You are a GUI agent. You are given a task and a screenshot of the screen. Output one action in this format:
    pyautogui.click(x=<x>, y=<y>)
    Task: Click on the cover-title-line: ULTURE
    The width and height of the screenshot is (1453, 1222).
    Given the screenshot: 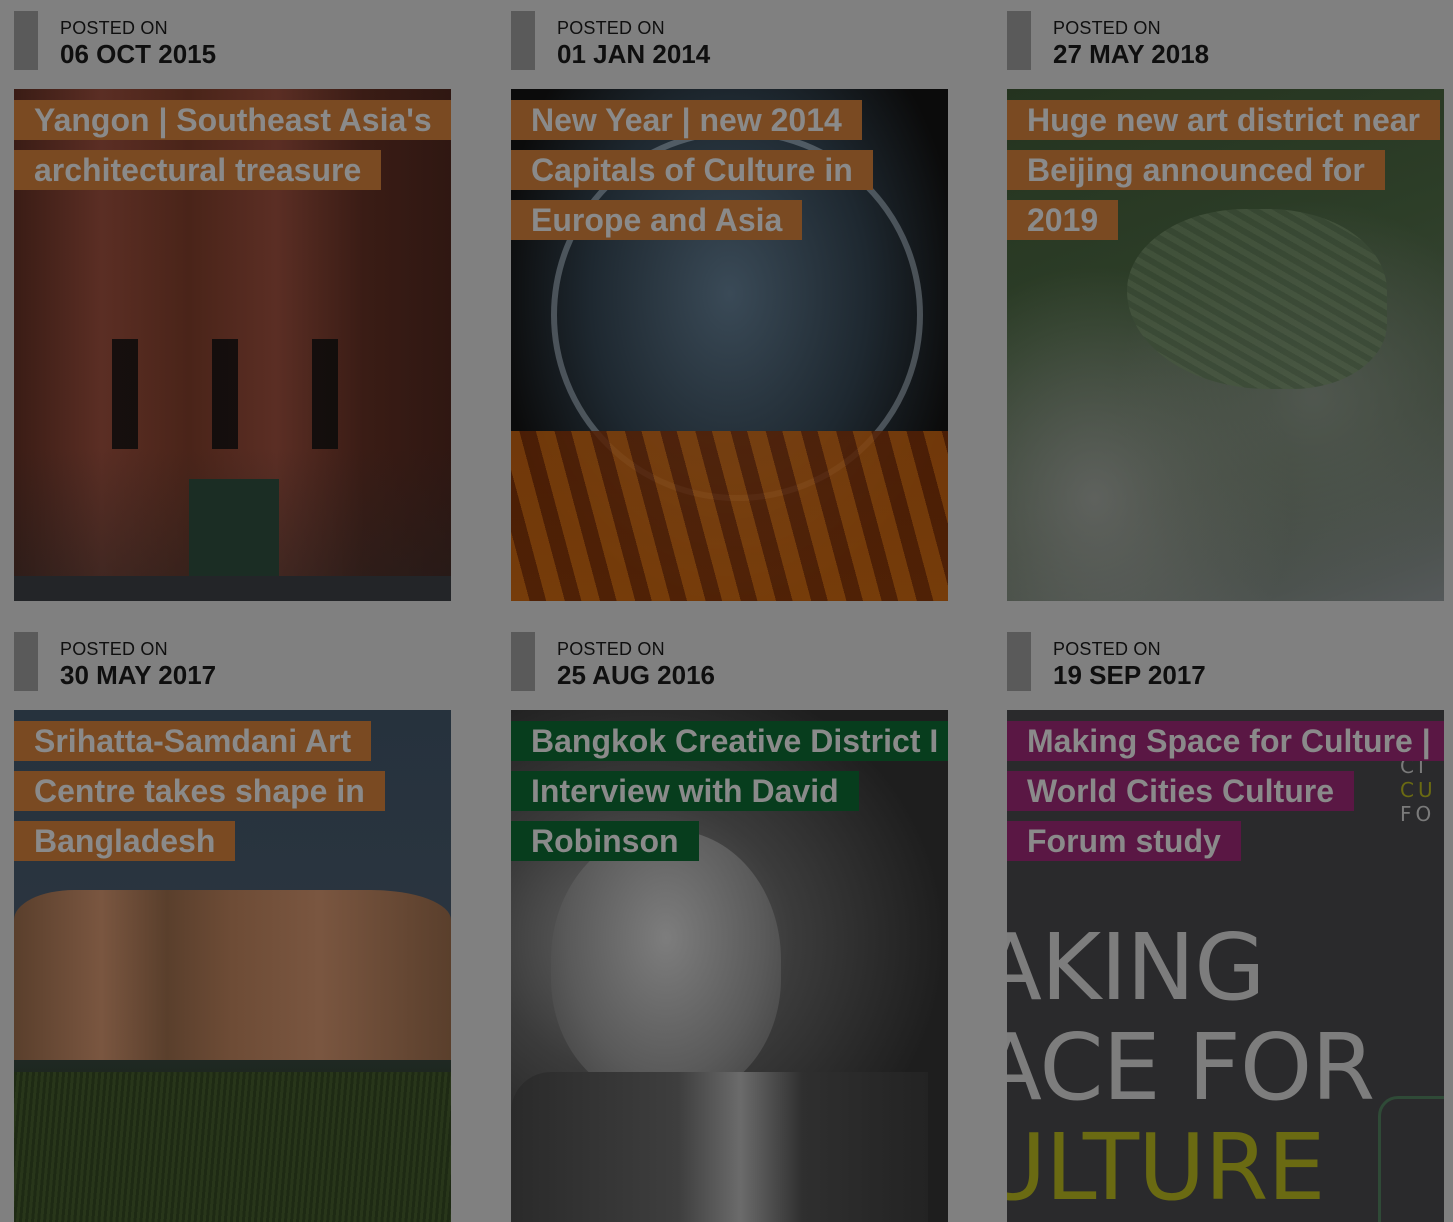 What is the action you would take?
    pyautogui.click(x=1166, y=1167)
    